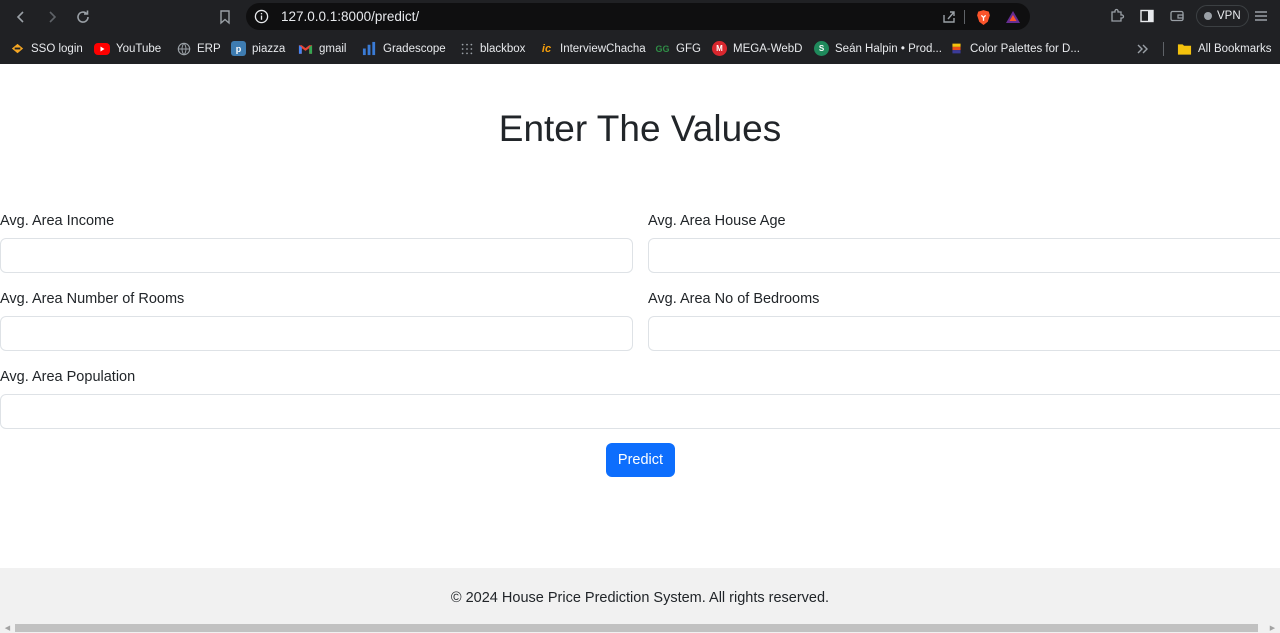 Image resolution: width=1280 pixels, height=633 pixels. What do you see at coordinates (305, 48) in the screenshot?
I see `gmail-icon` at bounding box center [305, 48].